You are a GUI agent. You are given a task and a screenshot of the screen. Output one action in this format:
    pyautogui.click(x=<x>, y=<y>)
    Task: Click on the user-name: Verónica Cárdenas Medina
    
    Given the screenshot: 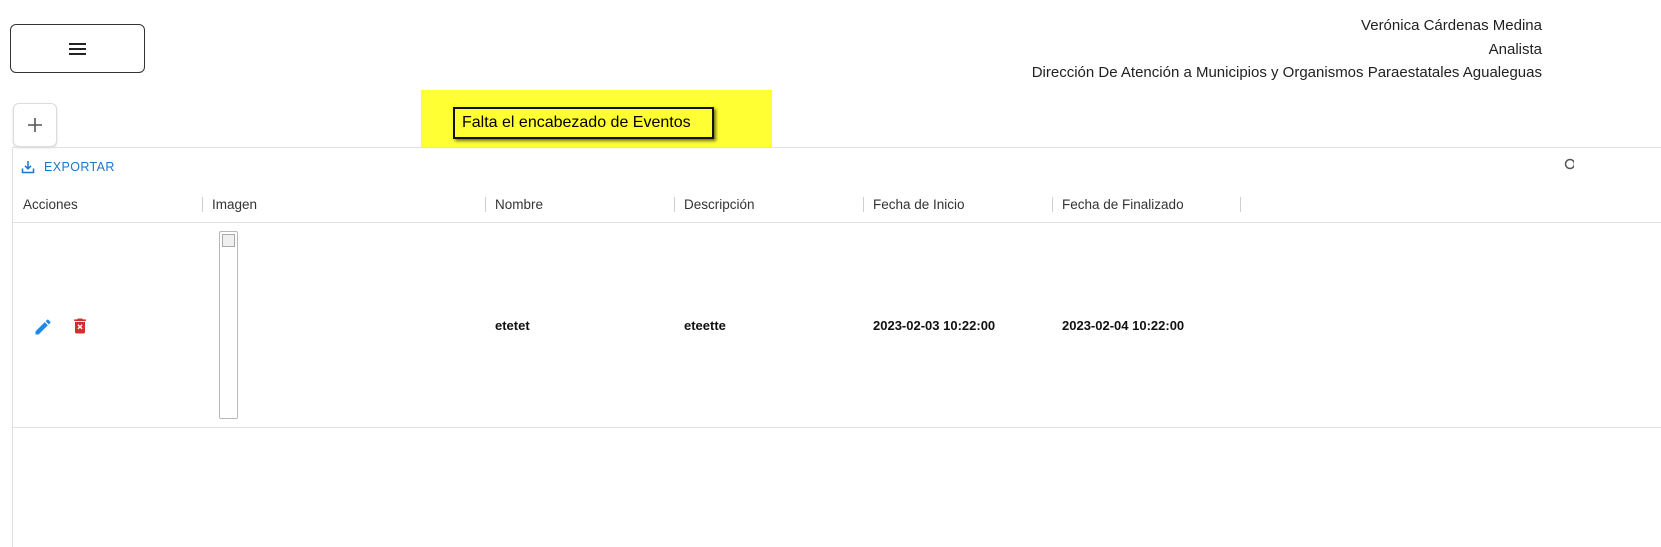 What is the action you would take?
    pyautogui.click(x=1451, y=25)
    